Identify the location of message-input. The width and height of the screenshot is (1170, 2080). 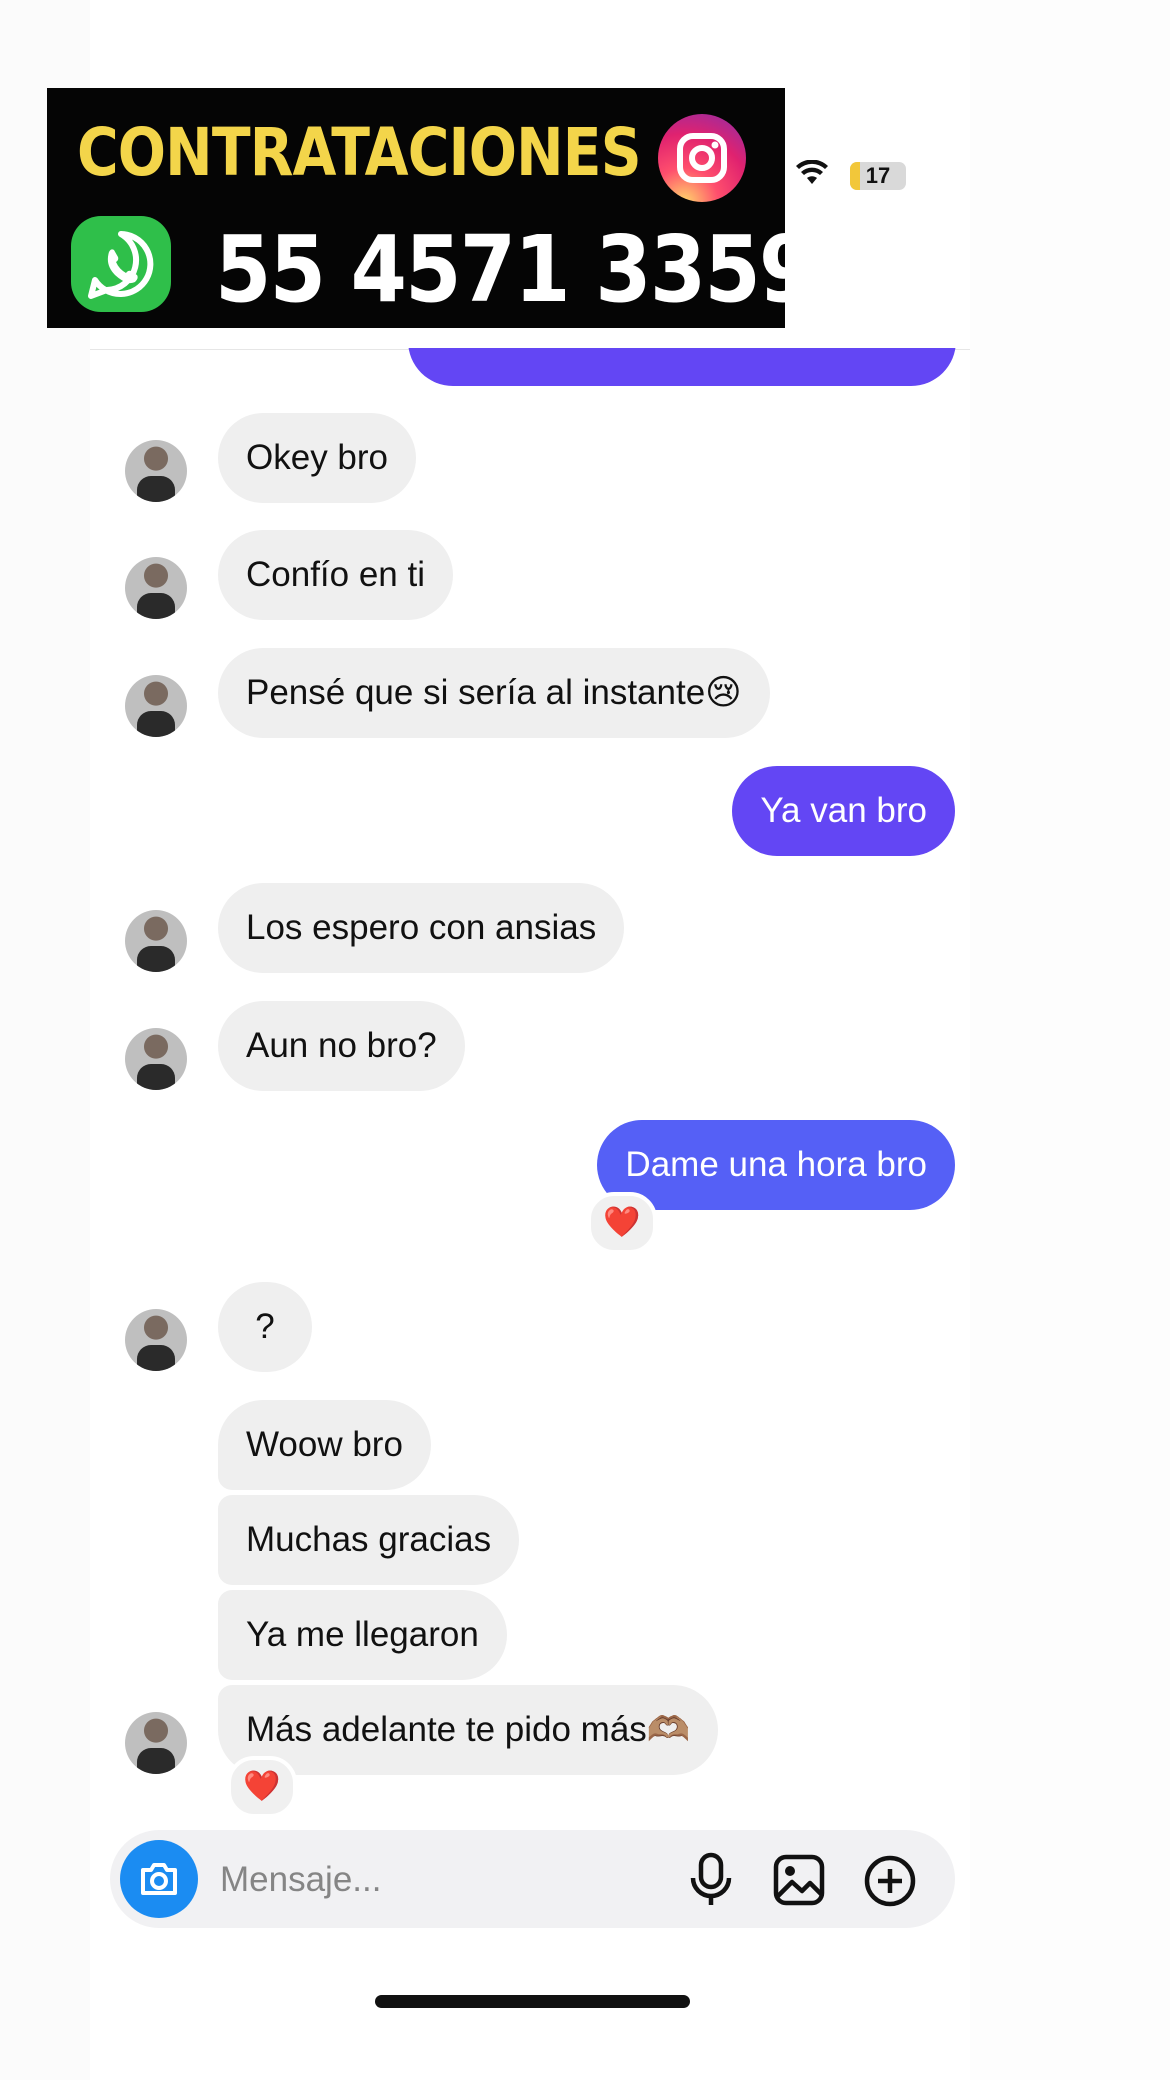
(440, 1880).